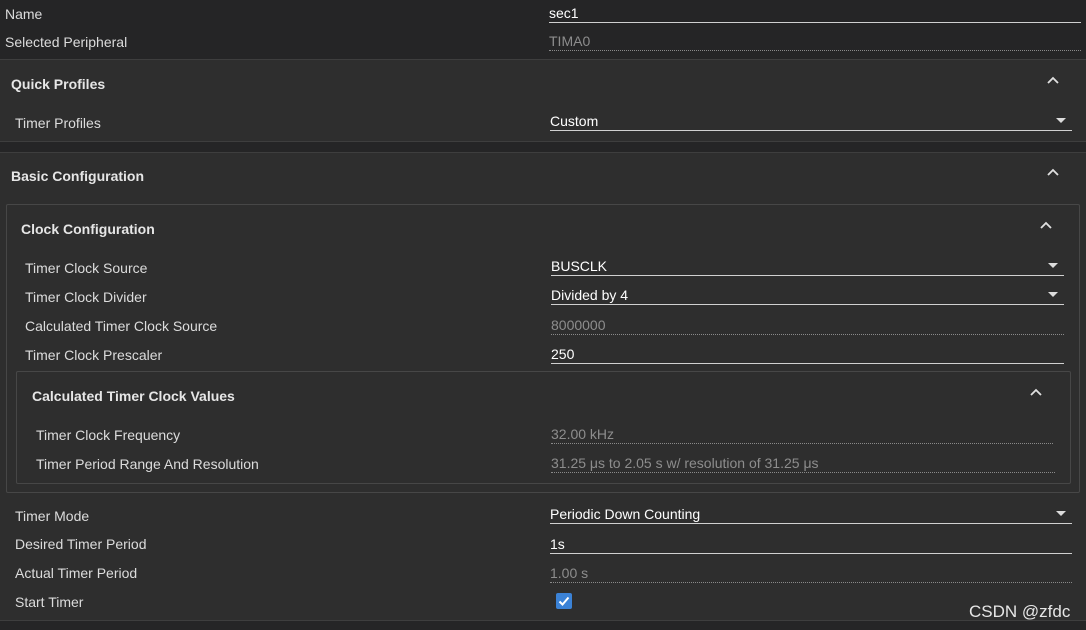  Describe the element at coordinates (58, 84) in the screenshot. I see `quick-profiles-title: Quick Profiles` at that location.